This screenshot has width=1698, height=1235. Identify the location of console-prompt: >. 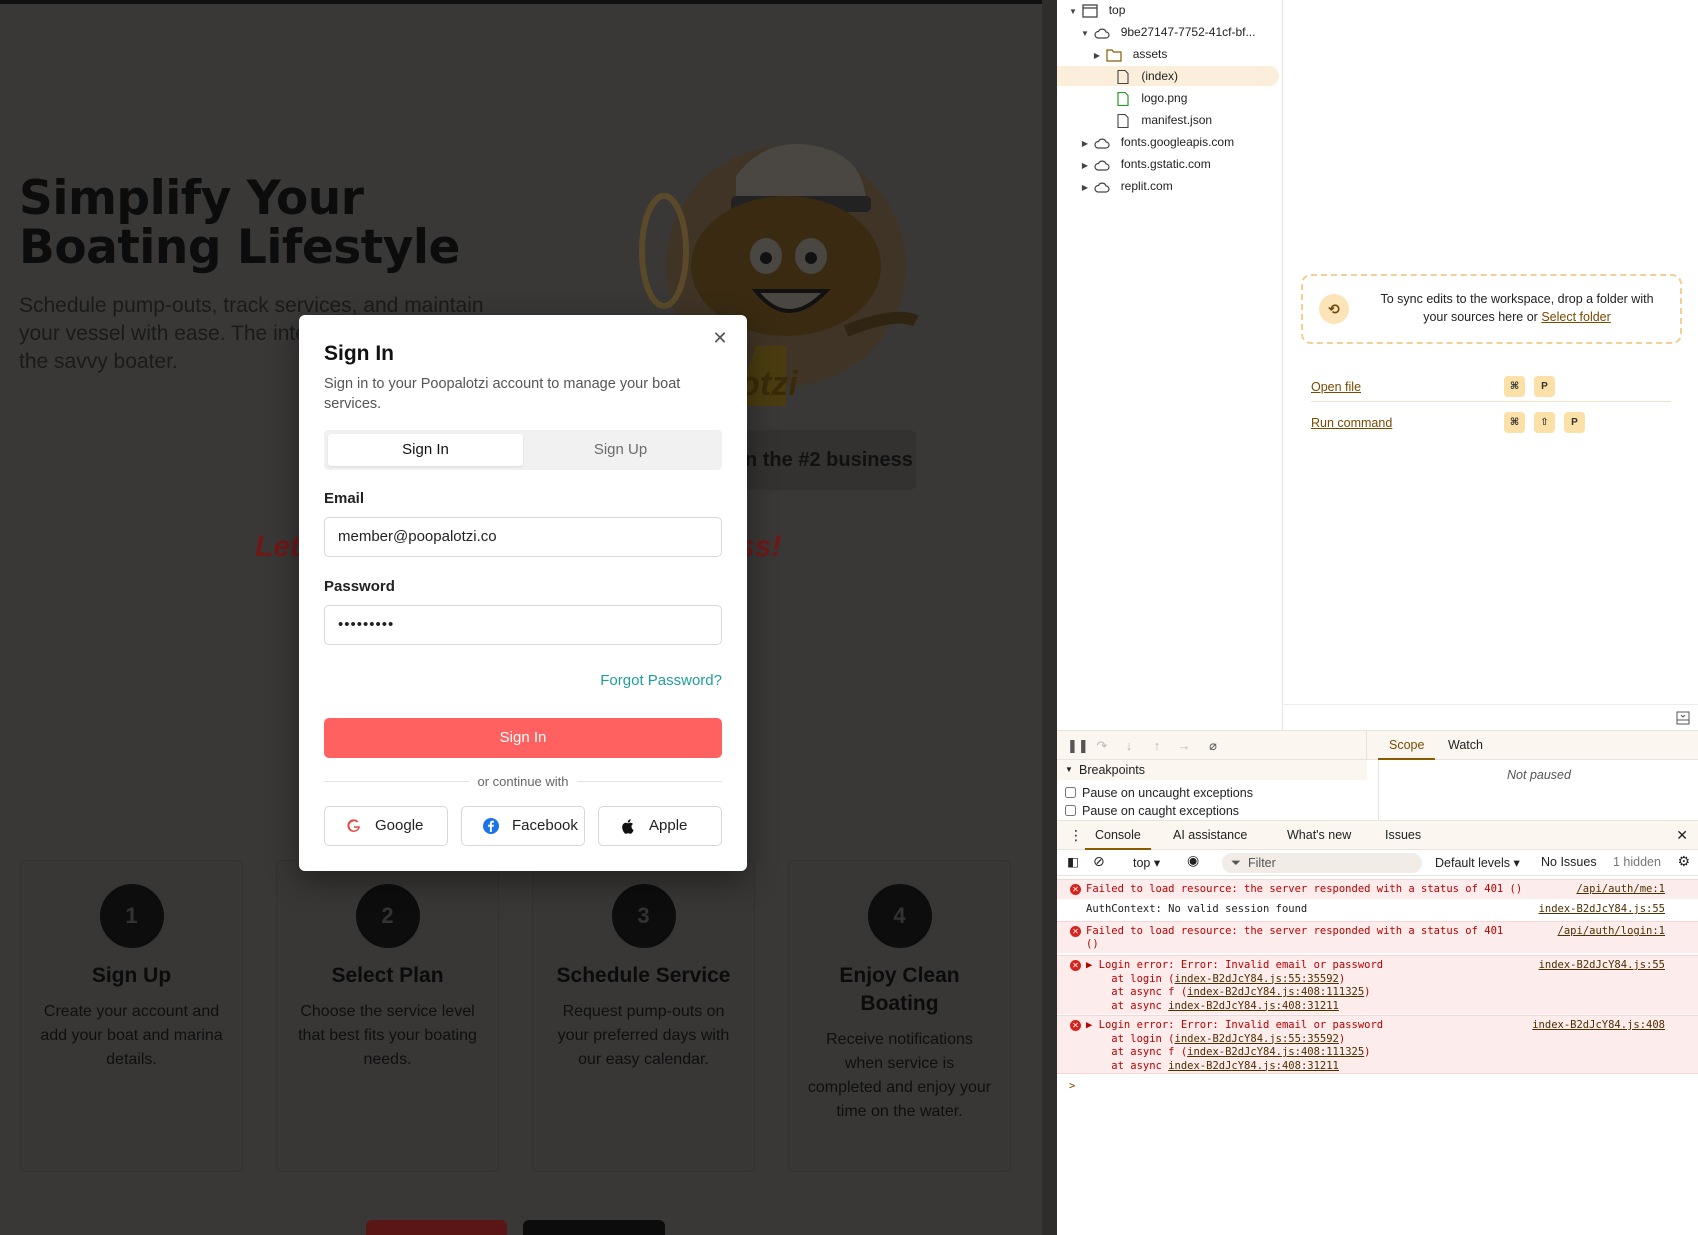
(1377, 1087).